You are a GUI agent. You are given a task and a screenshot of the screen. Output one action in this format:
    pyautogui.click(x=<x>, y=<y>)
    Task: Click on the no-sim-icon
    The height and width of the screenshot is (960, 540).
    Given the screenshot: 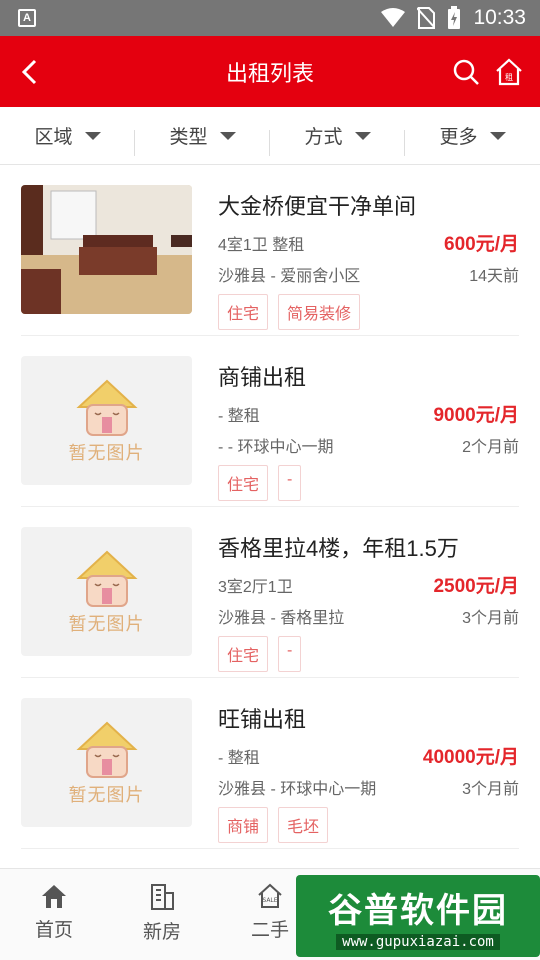 What is the action you would take?
    pyautogui.click(x=426, y=18)
    